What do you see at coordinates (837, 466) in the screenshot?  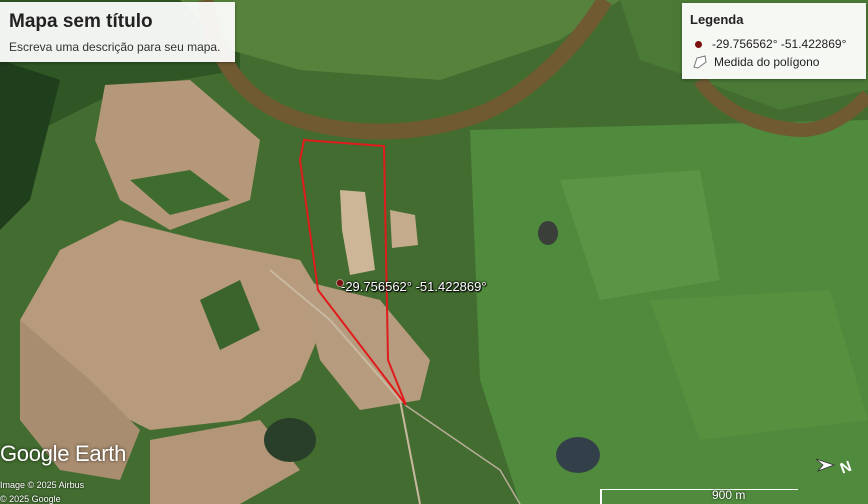 I see `compass-icon: N` at bounding box center [837, 466].